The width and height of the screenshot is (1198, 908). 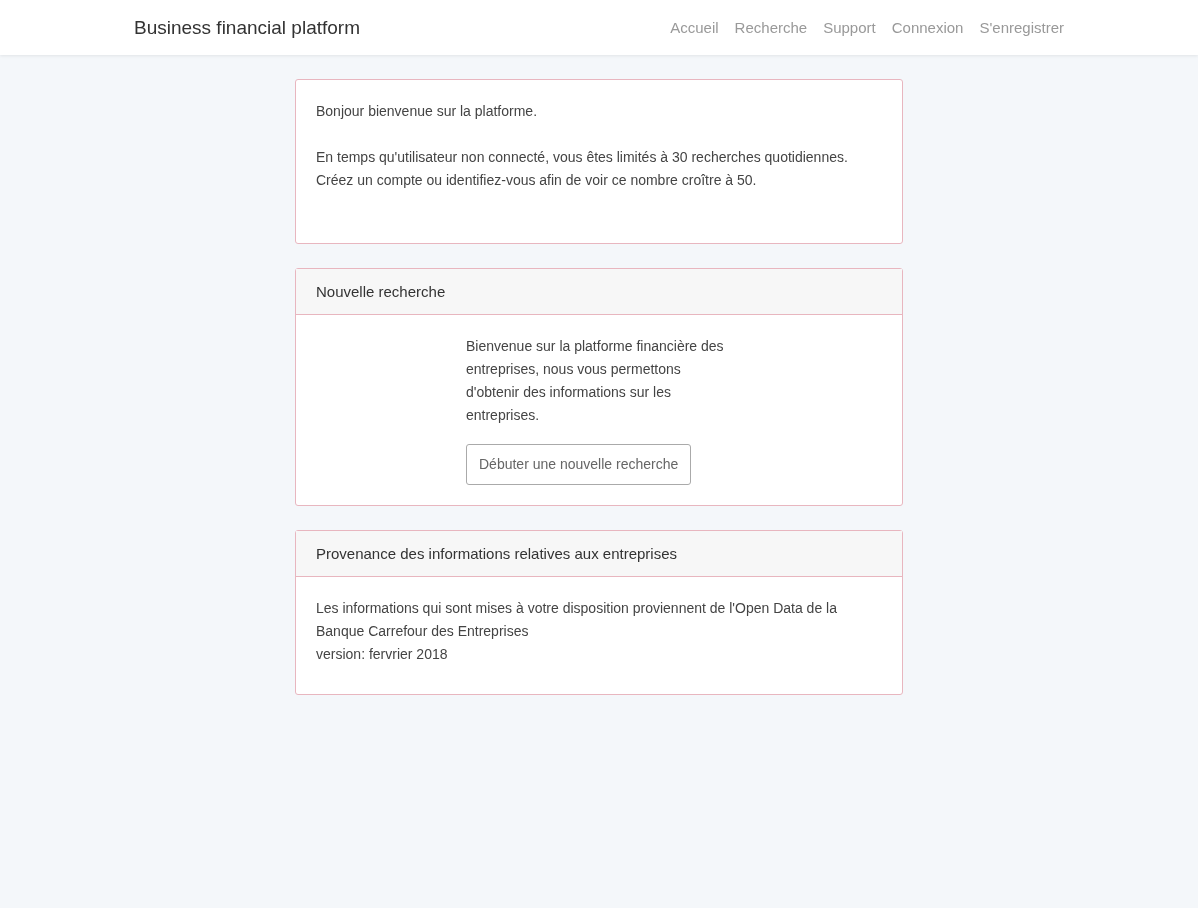 What do you see at coordinates (599, 554) in the screenshot?
I see `card-header: Provenance des informations relatives aux entreprises` at bounding box center [599, 554].